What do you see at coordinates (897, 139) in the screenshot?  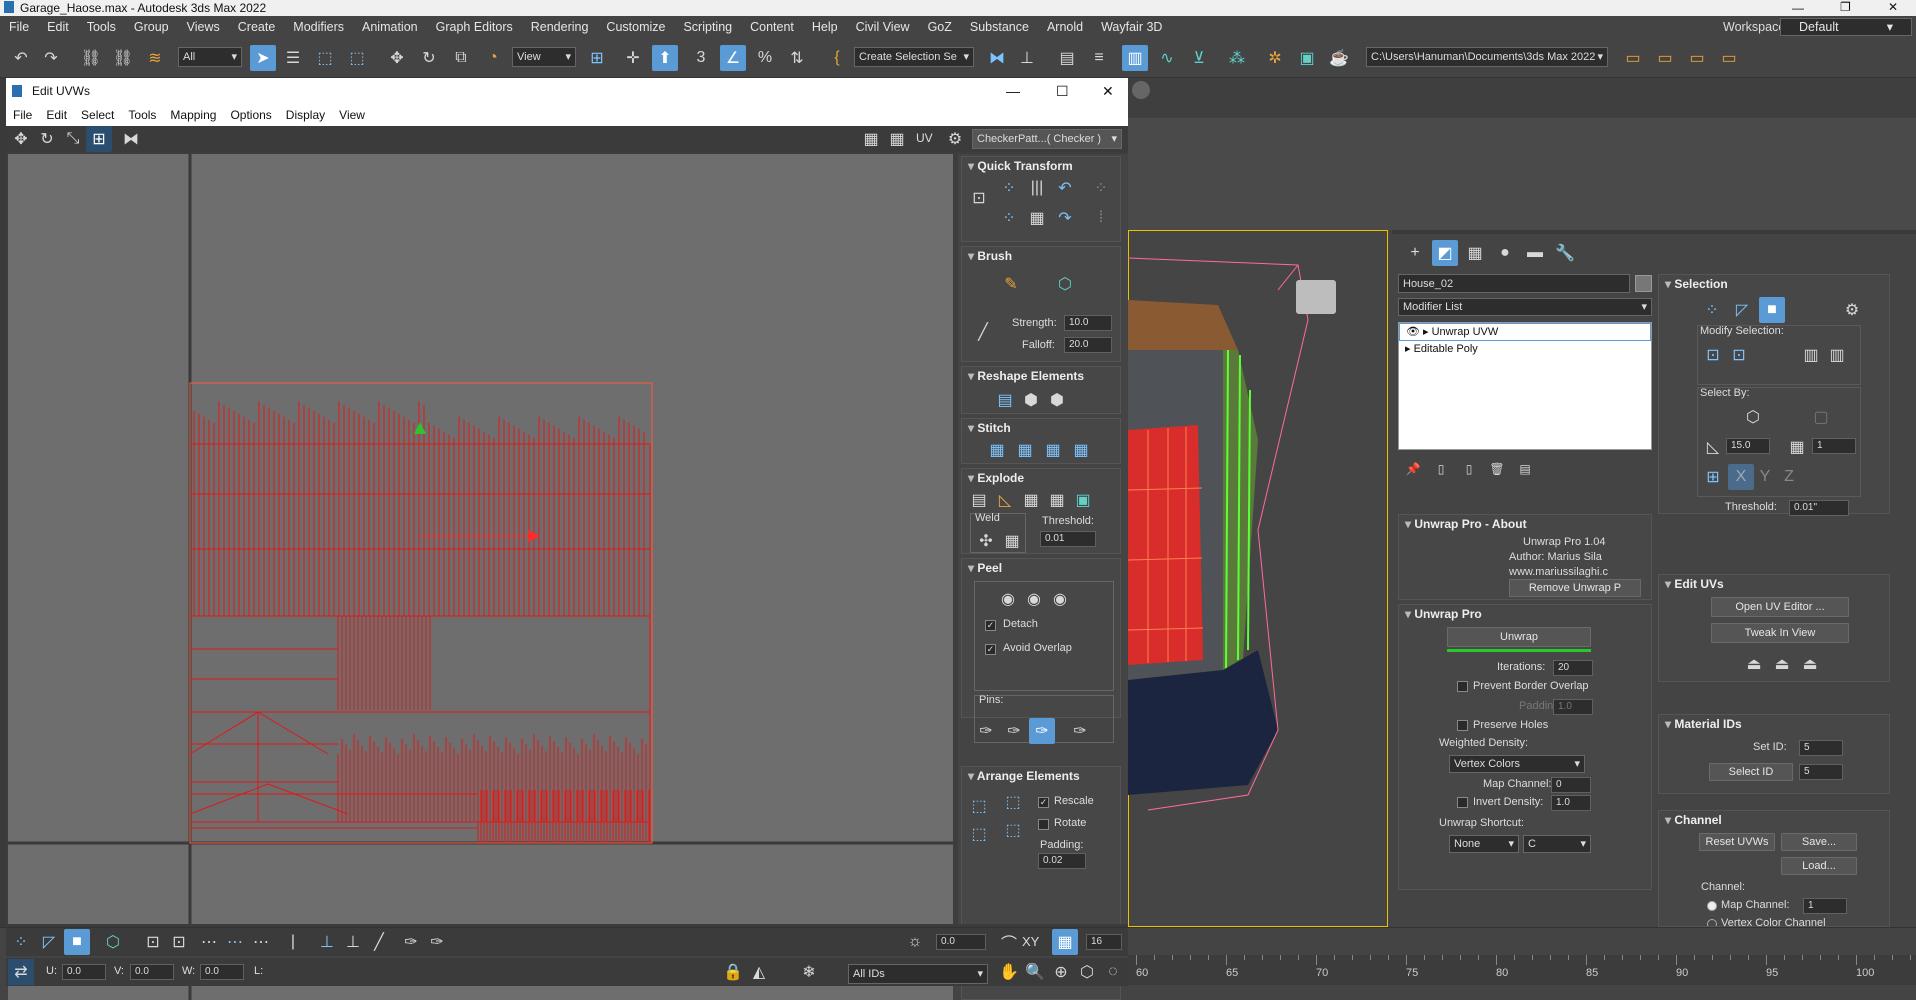 I see `checker-map-icon: ▦` at bounding box center [897, 139].